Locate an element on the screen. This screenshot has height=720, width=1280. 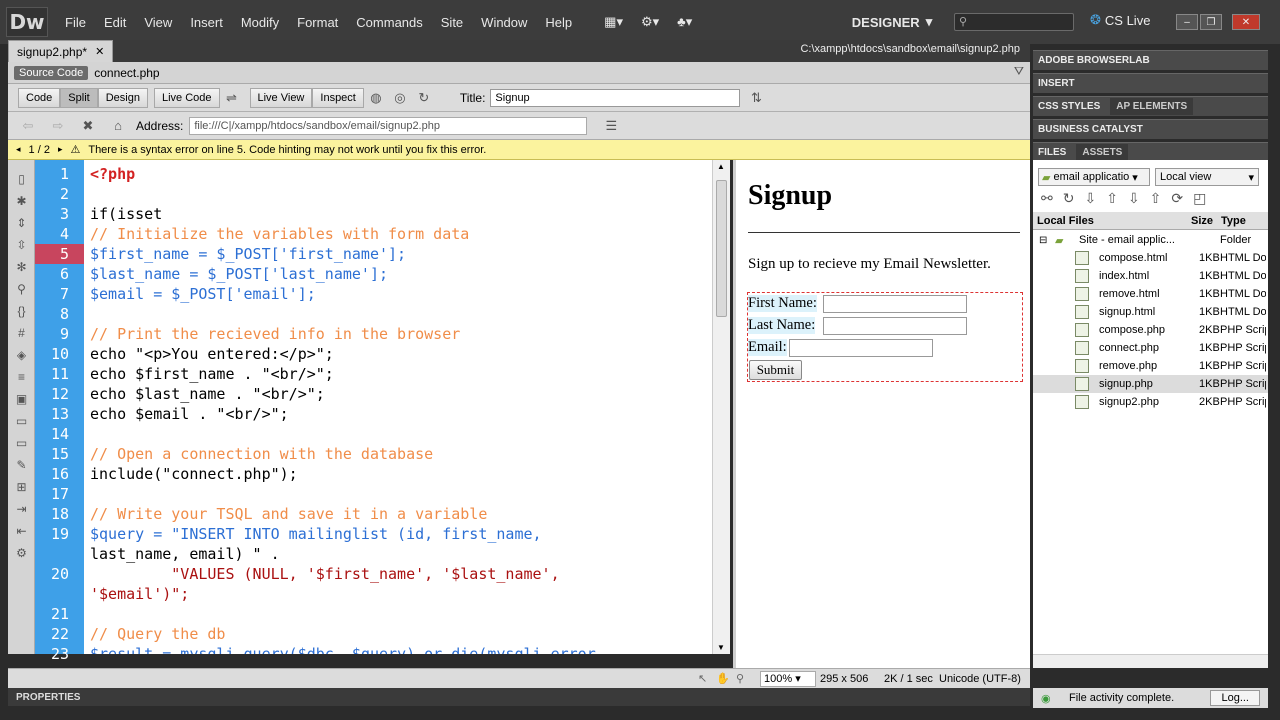
highlight-invalid-icon: ◈ is located at coordinates (21, 355).